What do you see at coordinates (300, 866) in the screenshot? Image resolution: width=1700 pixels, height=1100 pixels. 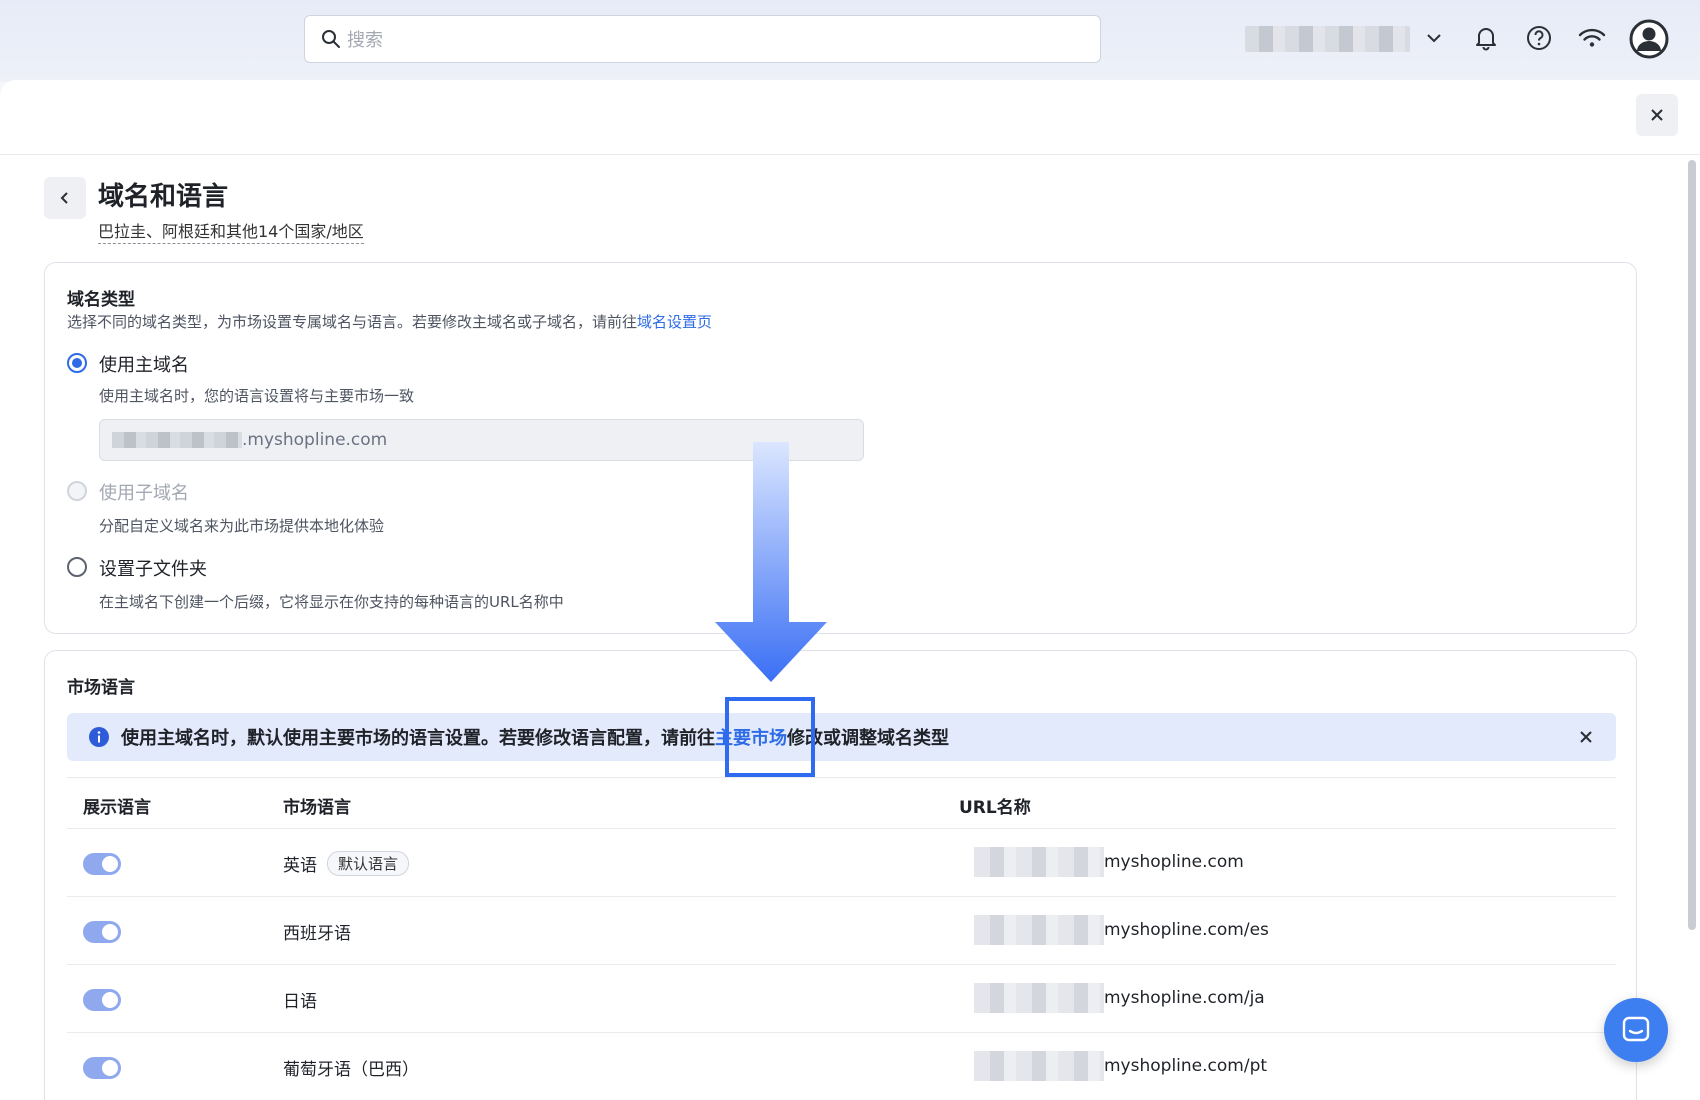 I see `language-name: 英语` at bounding box center [300, 866].